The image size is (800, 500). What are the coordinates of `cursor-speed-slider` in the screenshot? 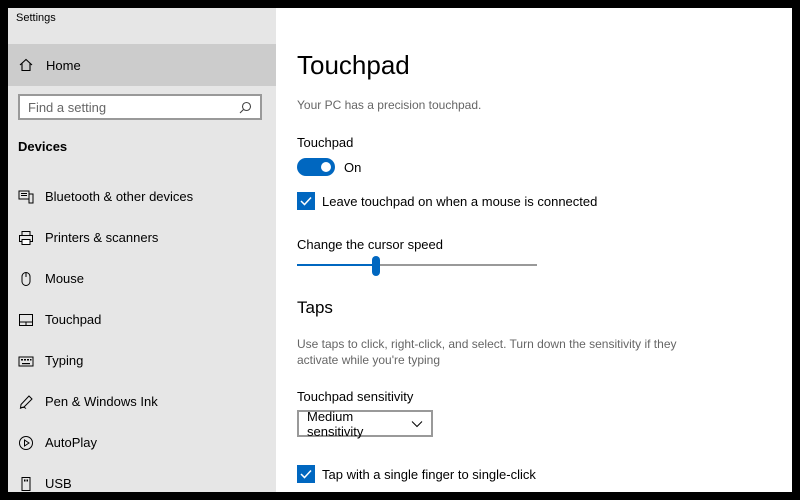 It's located at (417, 266).